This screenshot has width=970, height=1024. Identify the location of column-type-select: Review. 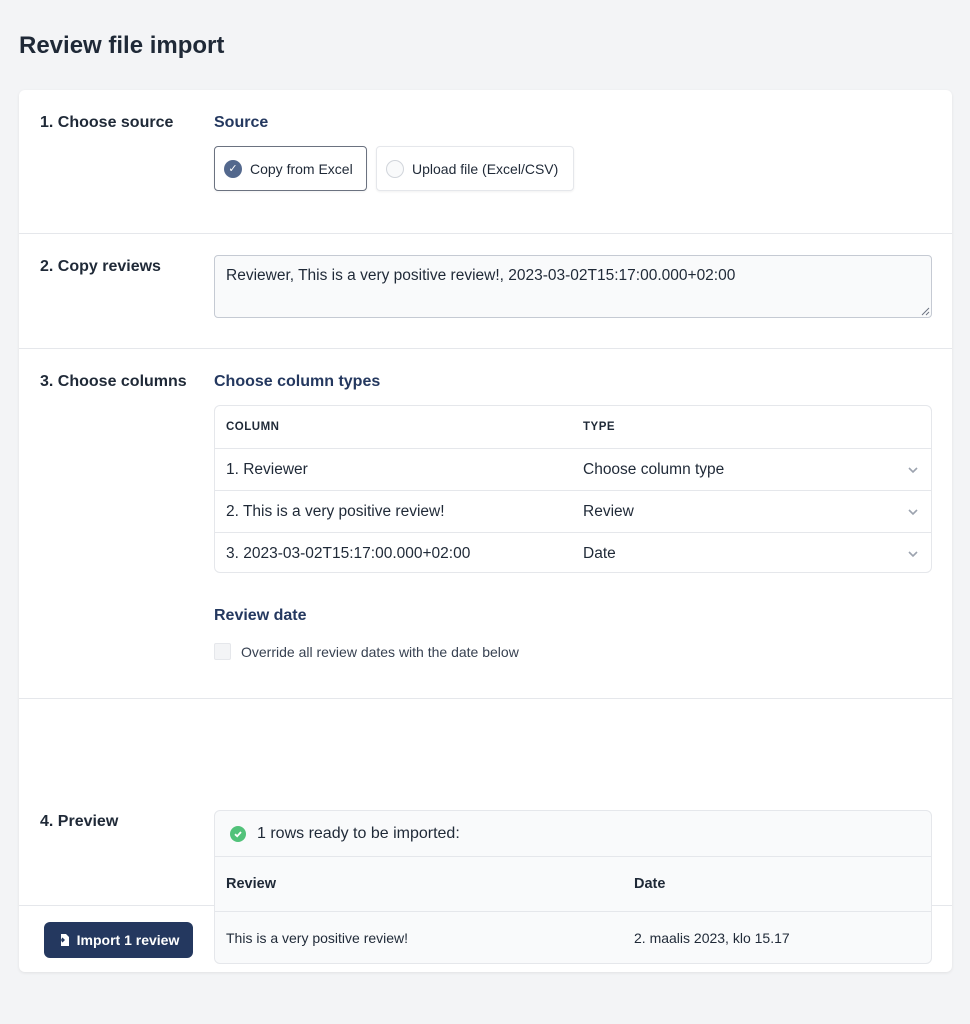
(608, 512).